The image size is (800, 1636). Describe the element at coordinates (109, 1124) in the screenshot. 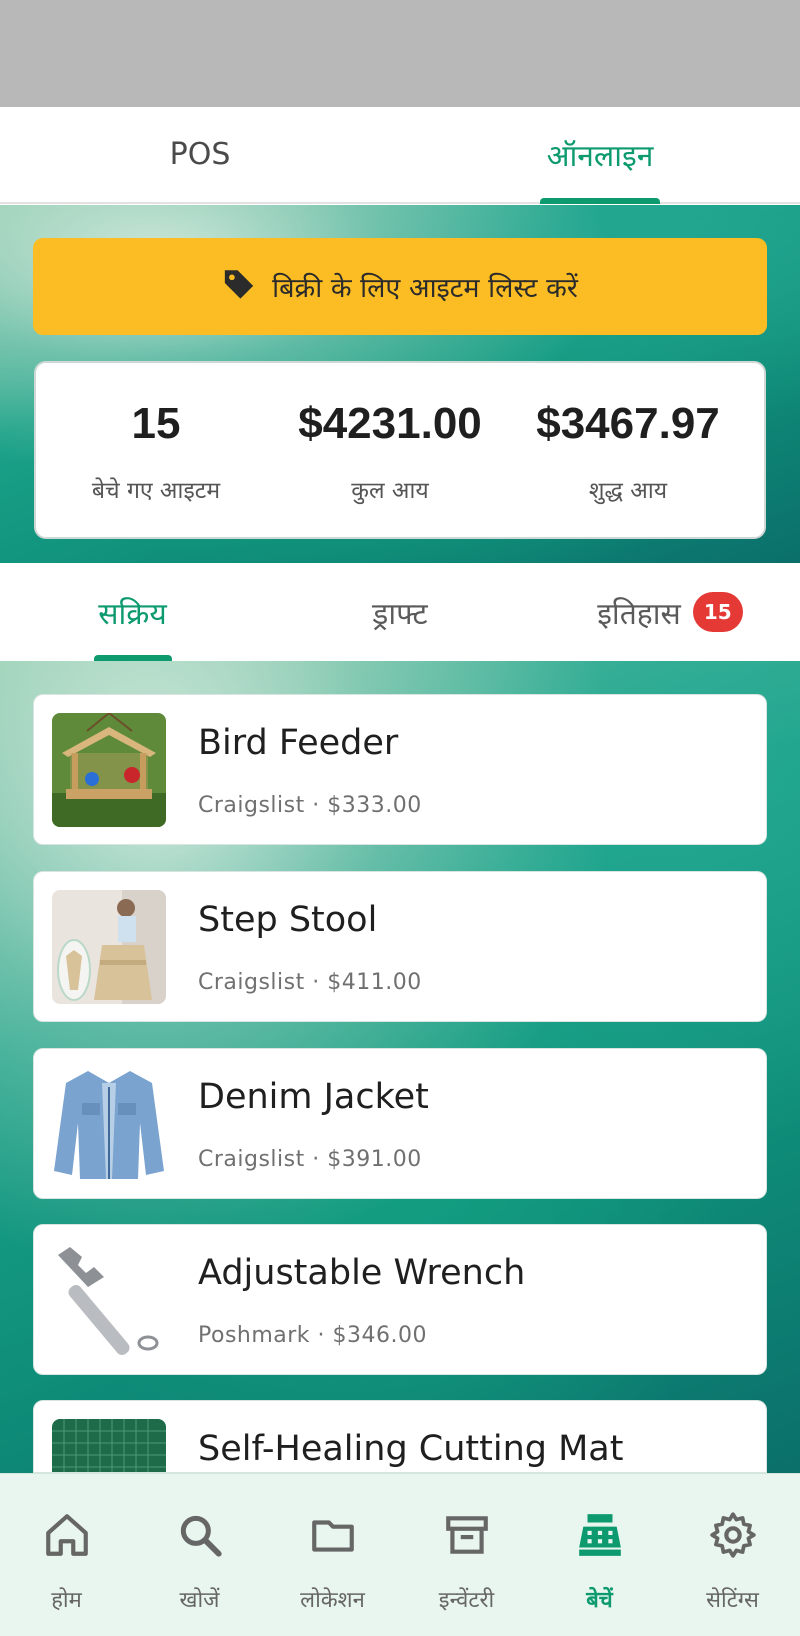

I see `denim-jacket-thumbnail` at that location.